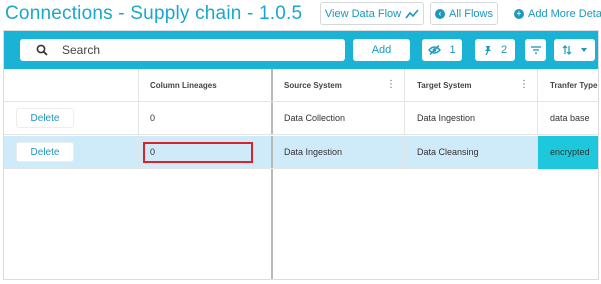 The height and width of the screenshot is (284, 601). I want to click on transfer-type-cell: encrypted, so click(570, 152).